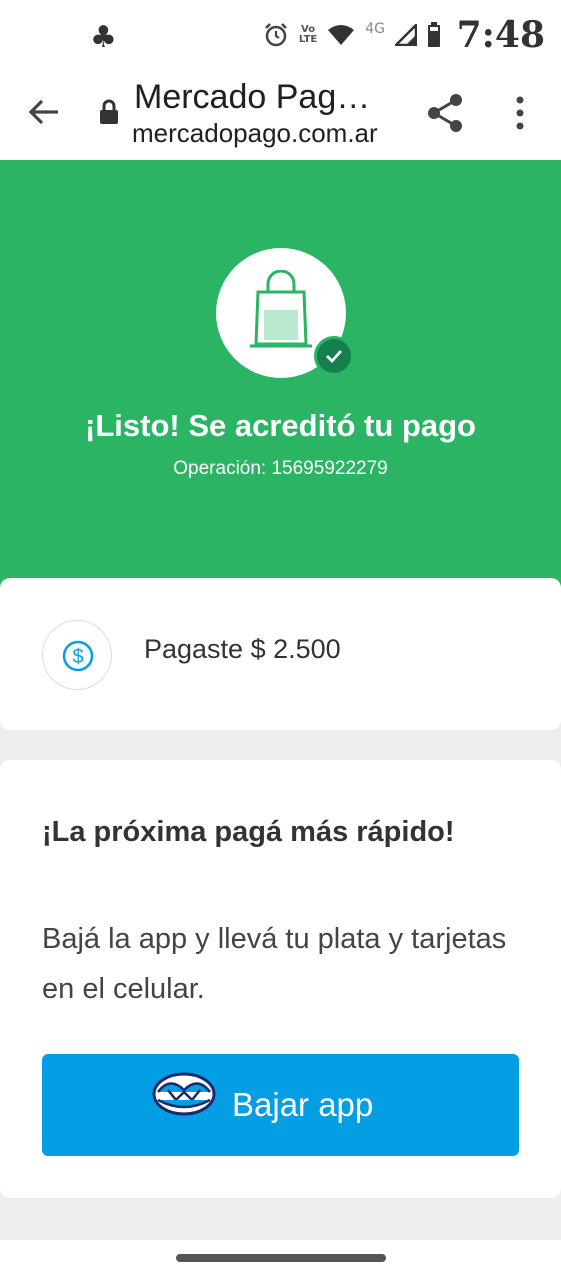 Image resolution: width=561 pixels, height=1280 pixels. I want to click on payment-amount: Pagaste $ 2.500, so click(242, 649).